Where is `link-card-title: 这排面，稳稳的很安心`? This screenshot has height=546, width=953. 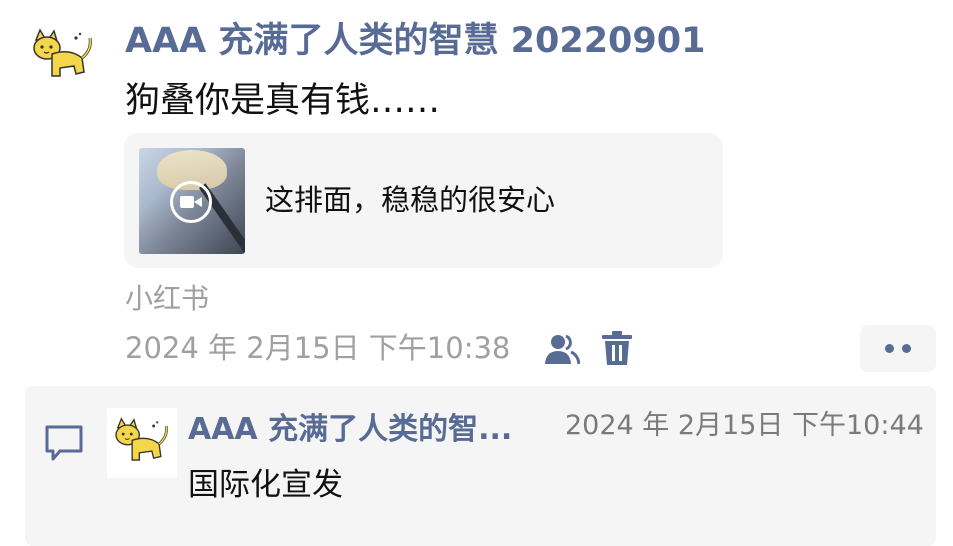 link-card-title: 这排面，稳稳的很安心 is located at coordinates (410, 200).